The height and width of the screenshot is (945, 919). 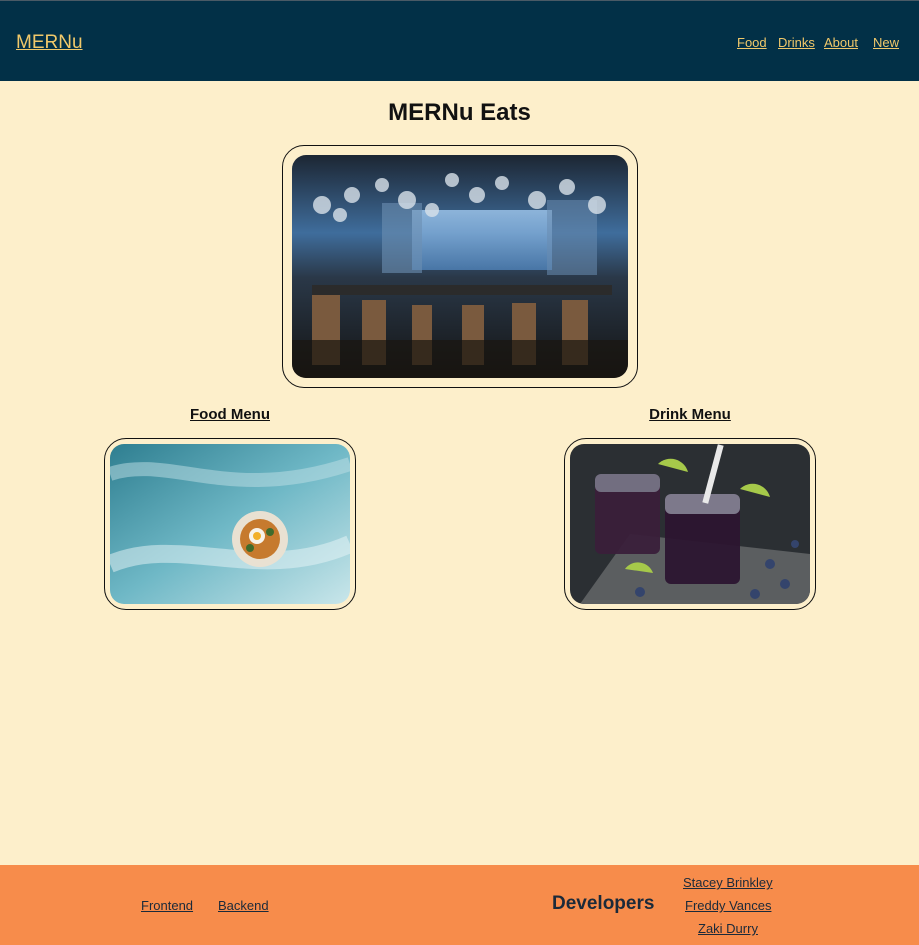 I want to click on drink-menu-link: Drink Menu, so click(x=690, y=414).